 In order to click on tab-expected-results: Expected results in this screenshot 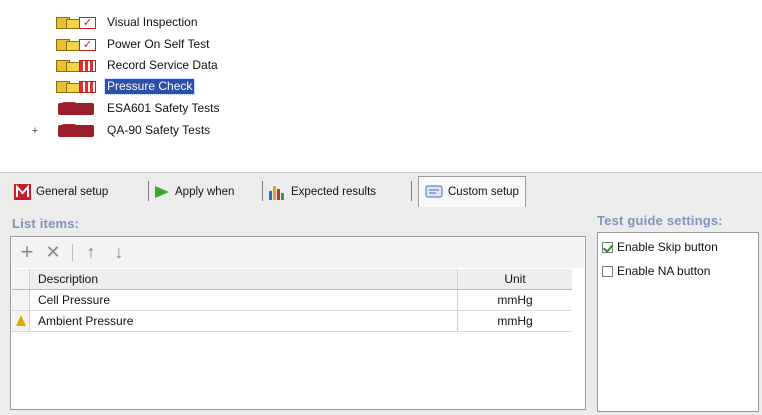, I will do `click(322, 192)`.